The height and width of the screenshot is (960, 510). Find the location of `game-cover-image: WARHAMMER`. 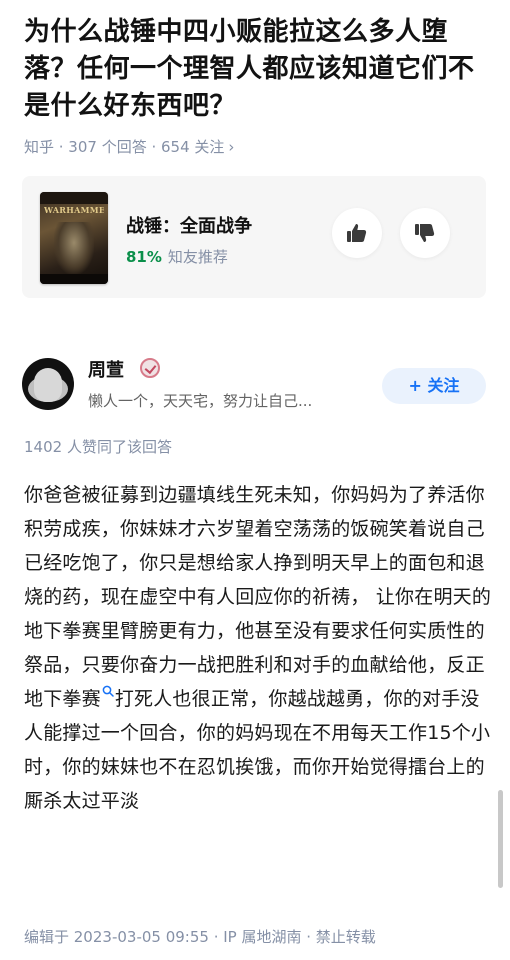

game-cover-image: WARHAMMER is located at coordinates (74, 238).